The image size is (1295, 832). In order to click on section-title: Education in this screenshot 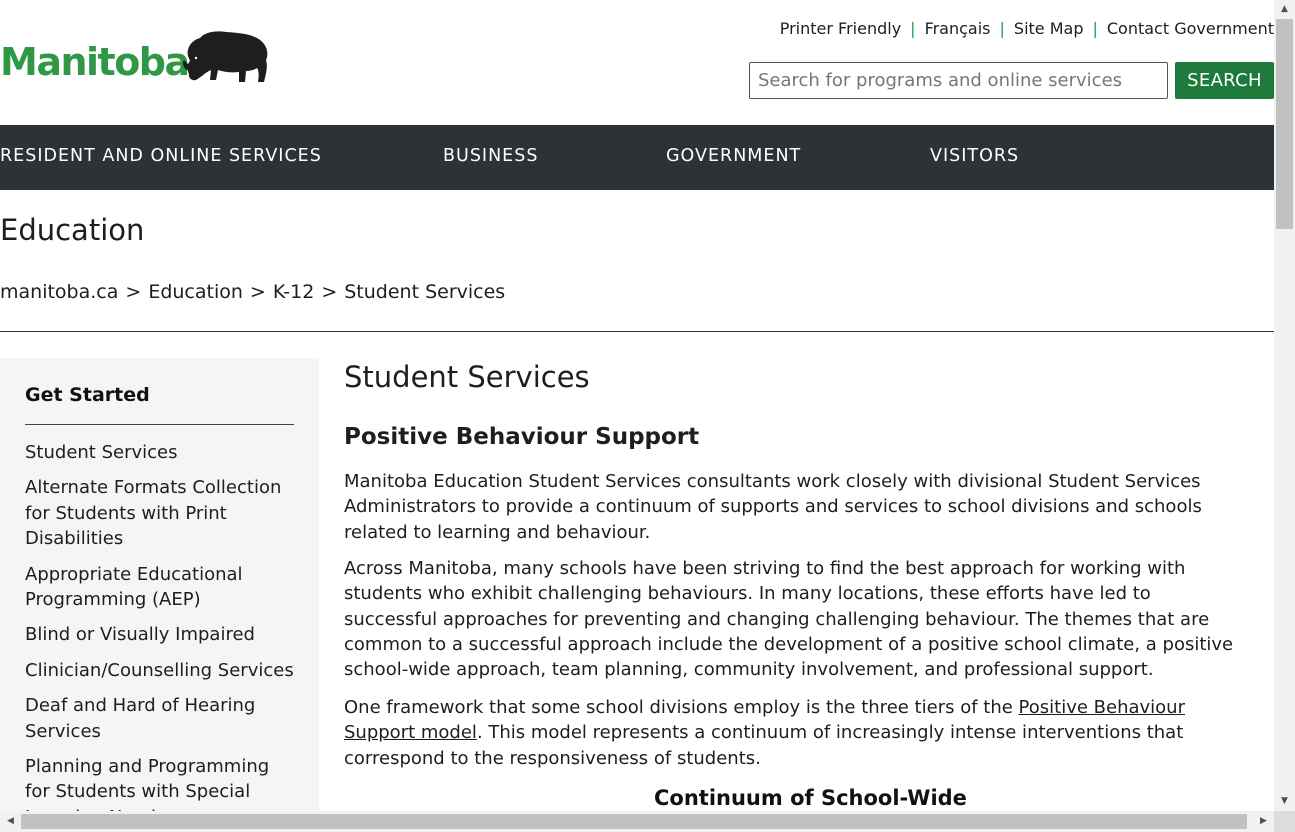, I will do `click(72, 230)`.